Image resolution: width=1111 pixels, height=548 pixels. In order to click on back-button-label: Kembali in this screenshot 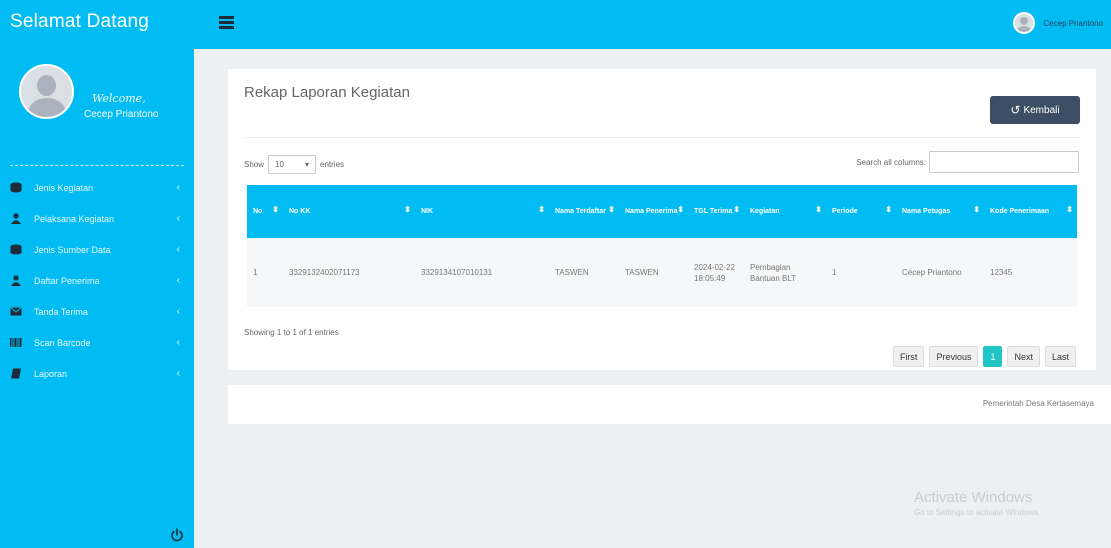, I will do `click(1041, 110)`.